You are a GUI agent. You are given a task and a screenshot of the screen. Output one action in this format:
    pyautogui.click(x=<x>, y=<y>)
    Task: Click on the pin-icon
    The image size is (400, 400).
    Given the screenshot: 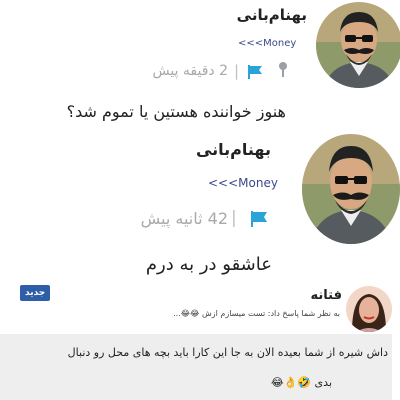 What is the action you would take?
    pyautogui.click(x=283, y=72)
    